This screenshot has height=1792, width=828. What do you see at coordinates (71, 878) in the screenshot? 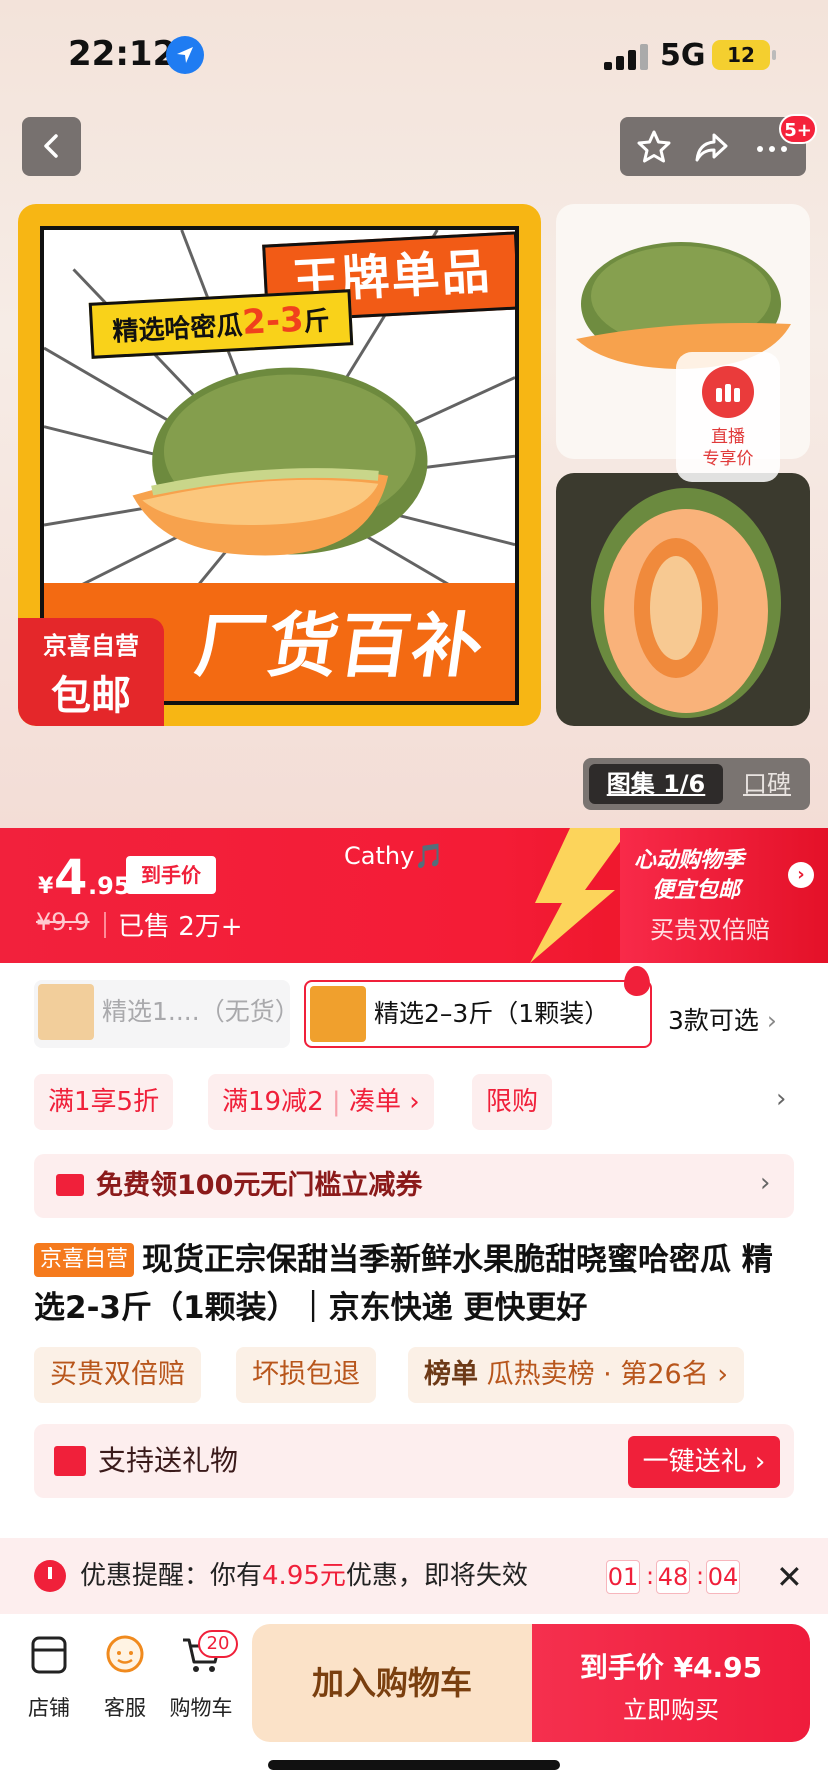
I see `price-integer: 4` at bounding box center [71, 878].